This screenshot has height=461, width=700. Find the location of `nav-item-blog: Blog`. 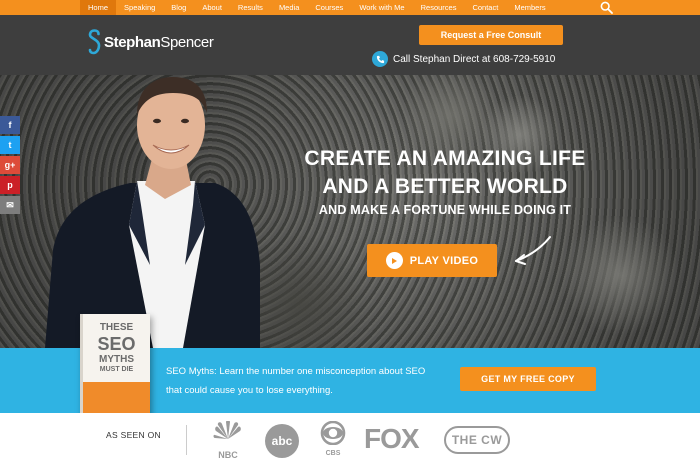

nav-item-blog: Blog is located at coordinates (178, 7).